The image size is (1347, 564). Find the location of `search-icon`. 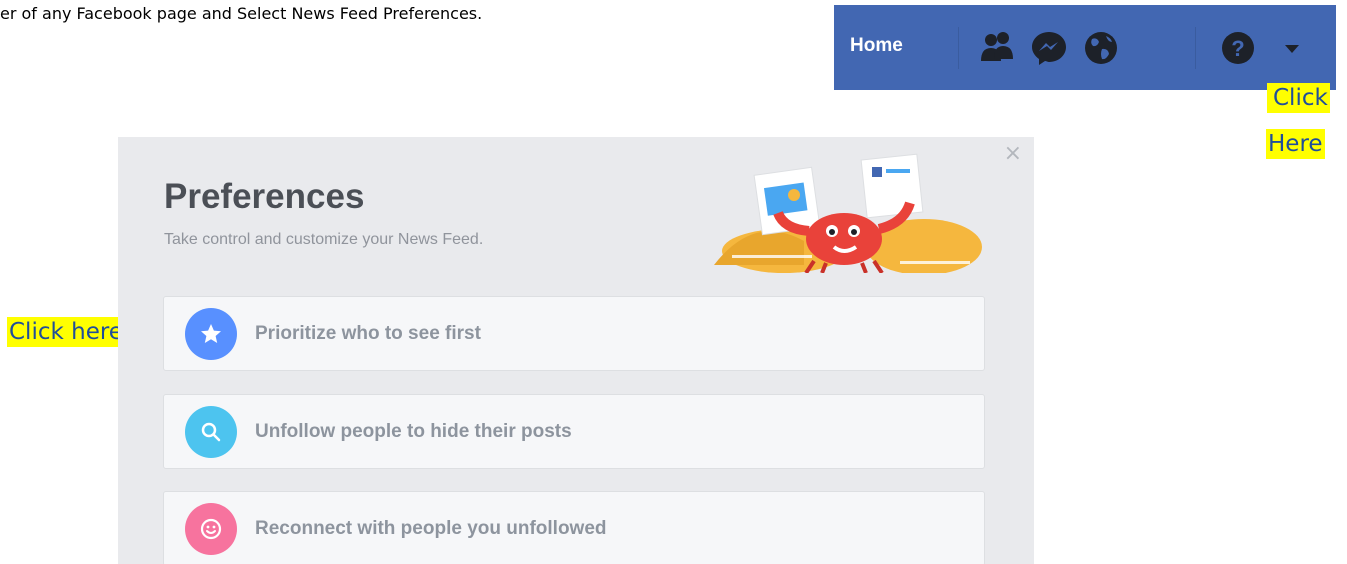

search-icon is located at coordinates (211, 432).